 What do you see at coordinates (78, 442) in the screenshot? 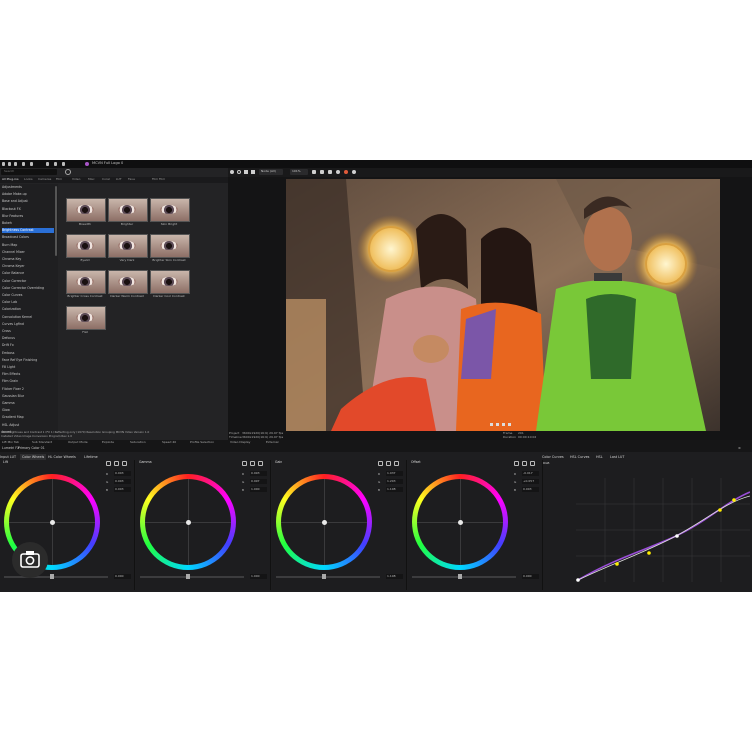
I see `option-output-mode: Output Mode` at bounding box center [78, 442].